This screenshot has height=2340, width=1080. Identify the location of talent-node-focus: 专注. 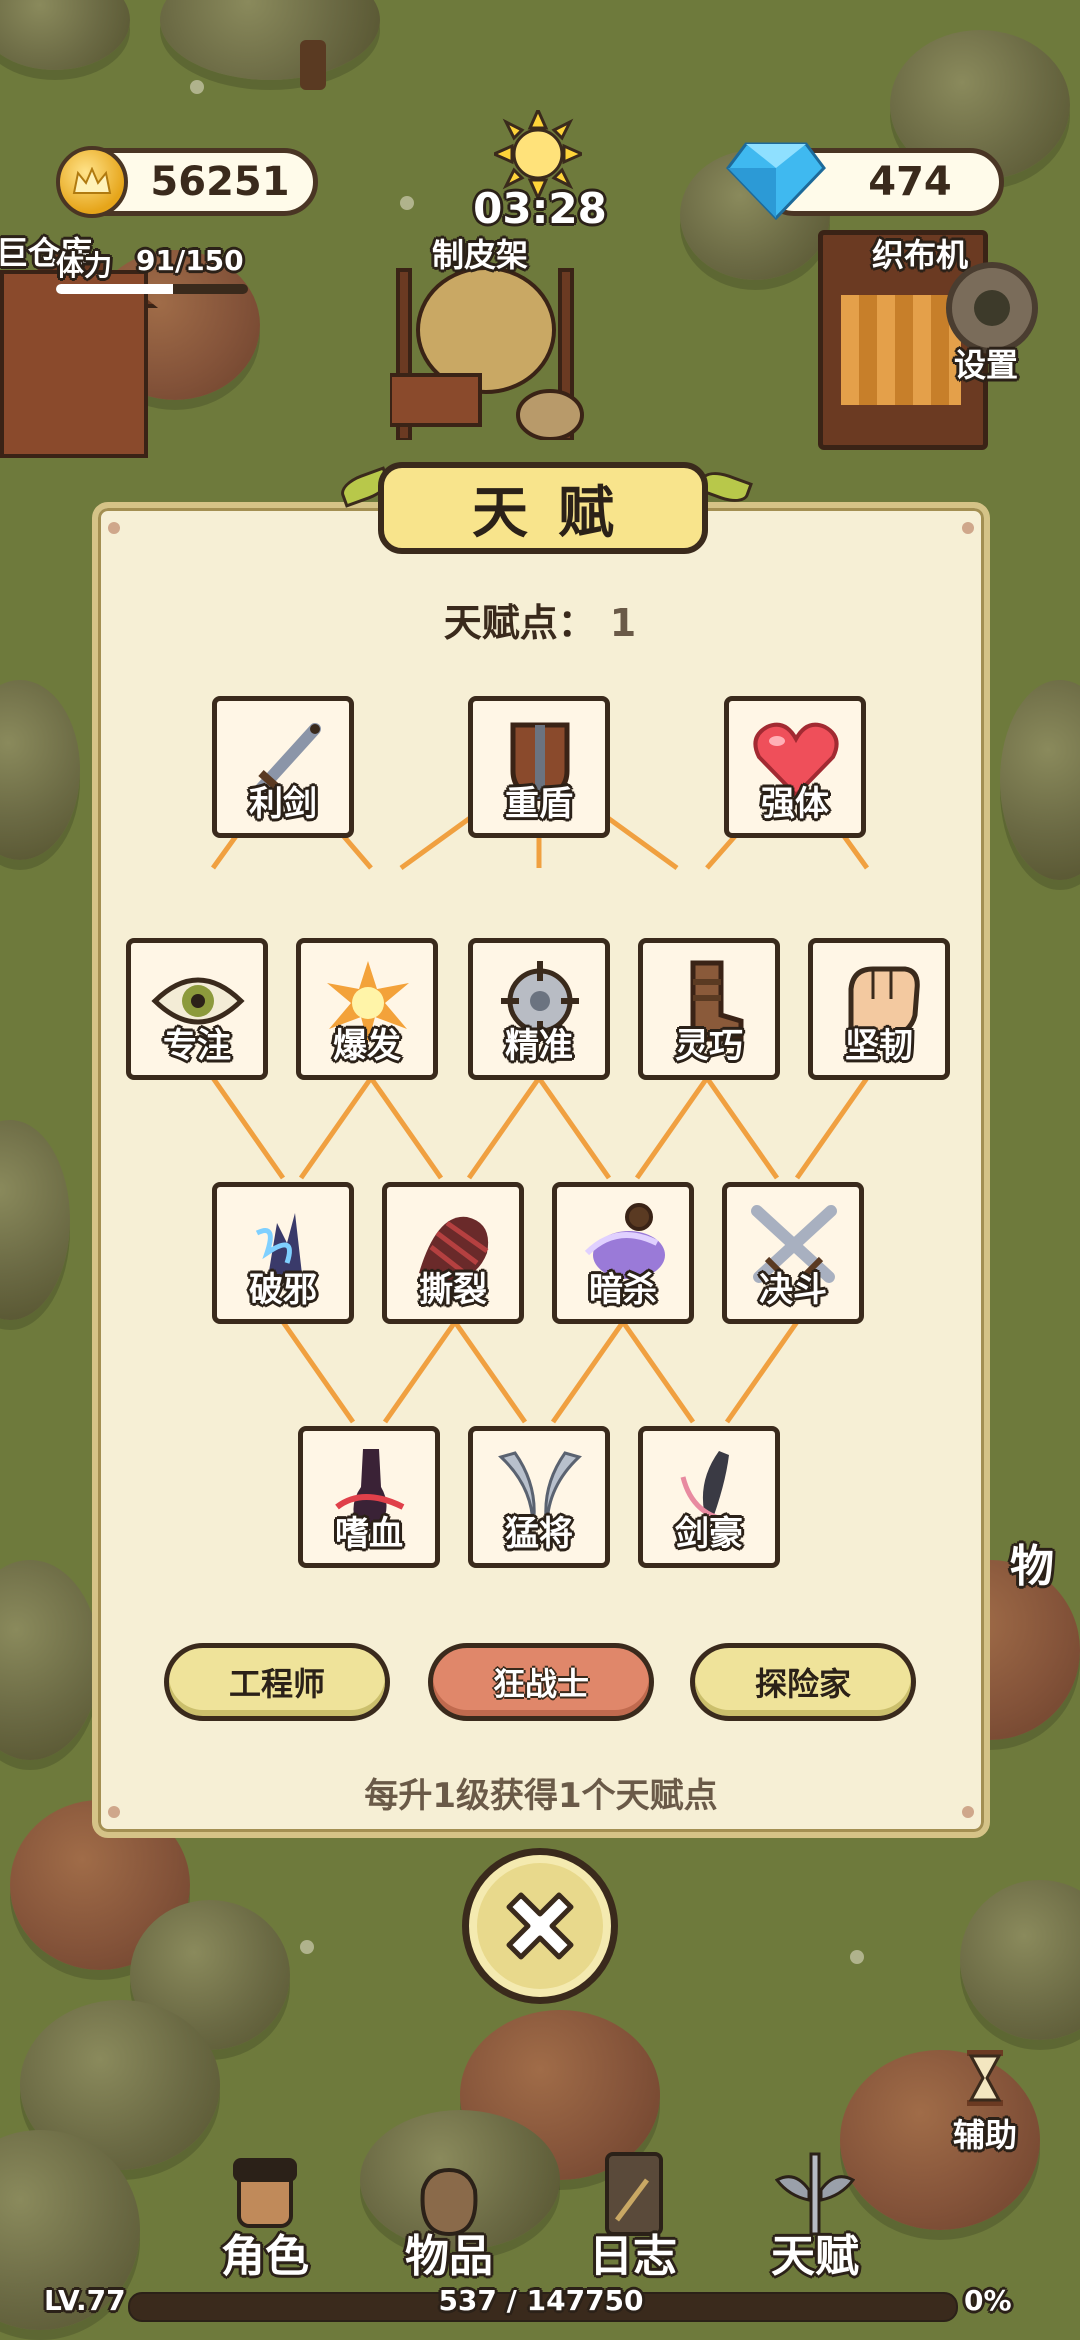
(197, 1009).